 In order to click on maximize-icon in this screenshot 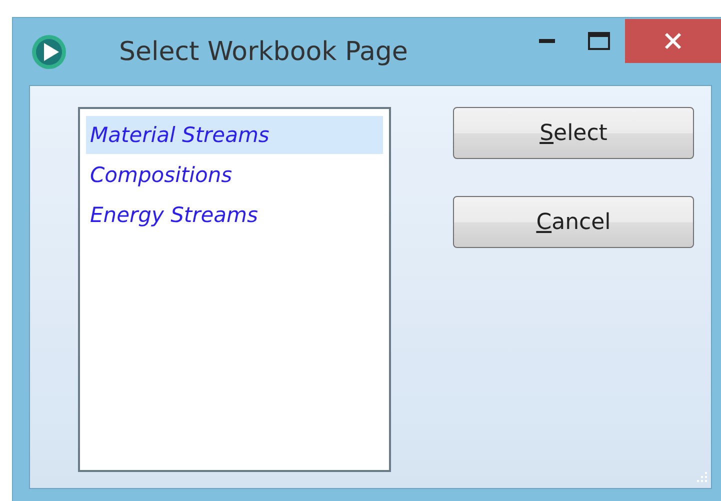, I will do `click(599, 41)`.